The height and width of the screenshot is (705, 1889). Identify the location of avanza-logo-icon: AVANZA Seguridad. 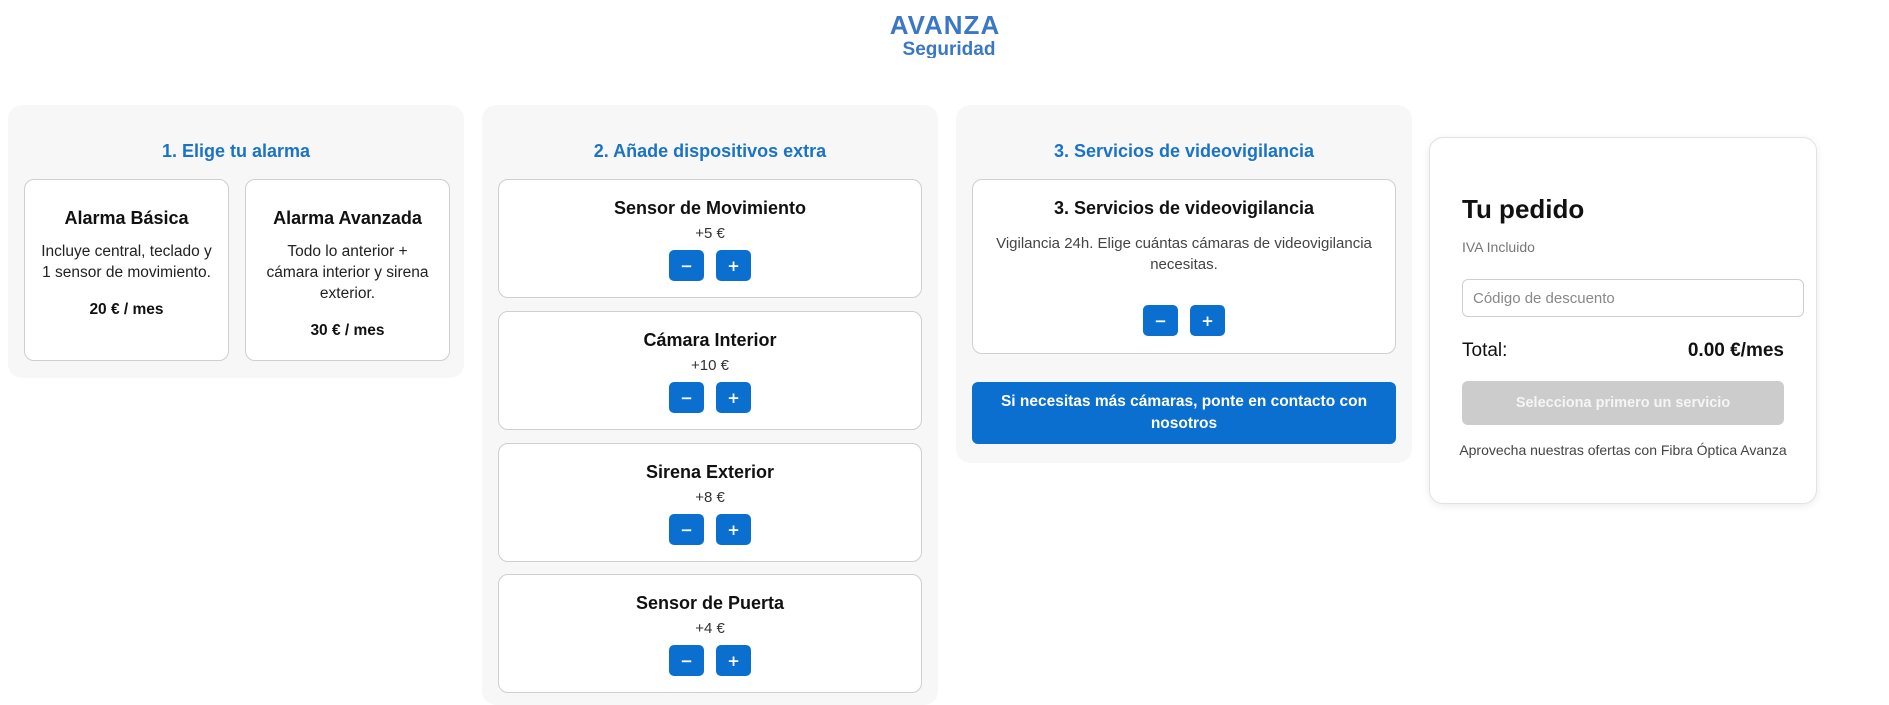
(944, 34).